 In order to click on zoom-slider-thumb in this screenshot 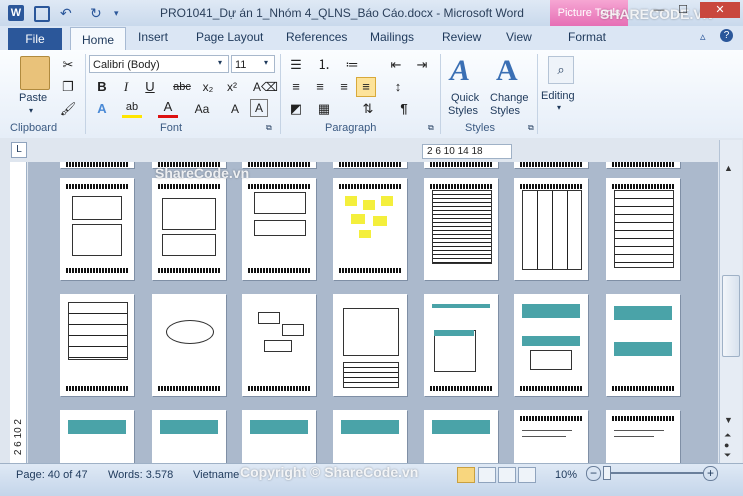, I will do `click(607, 473)`.